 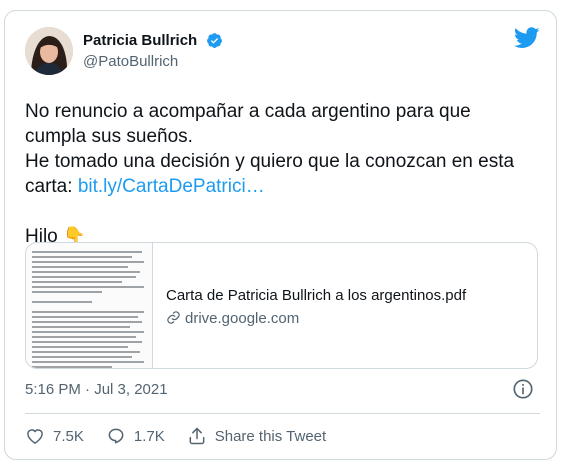 I want to click on reply-button: 1.7K, so click(x=135, y=436).